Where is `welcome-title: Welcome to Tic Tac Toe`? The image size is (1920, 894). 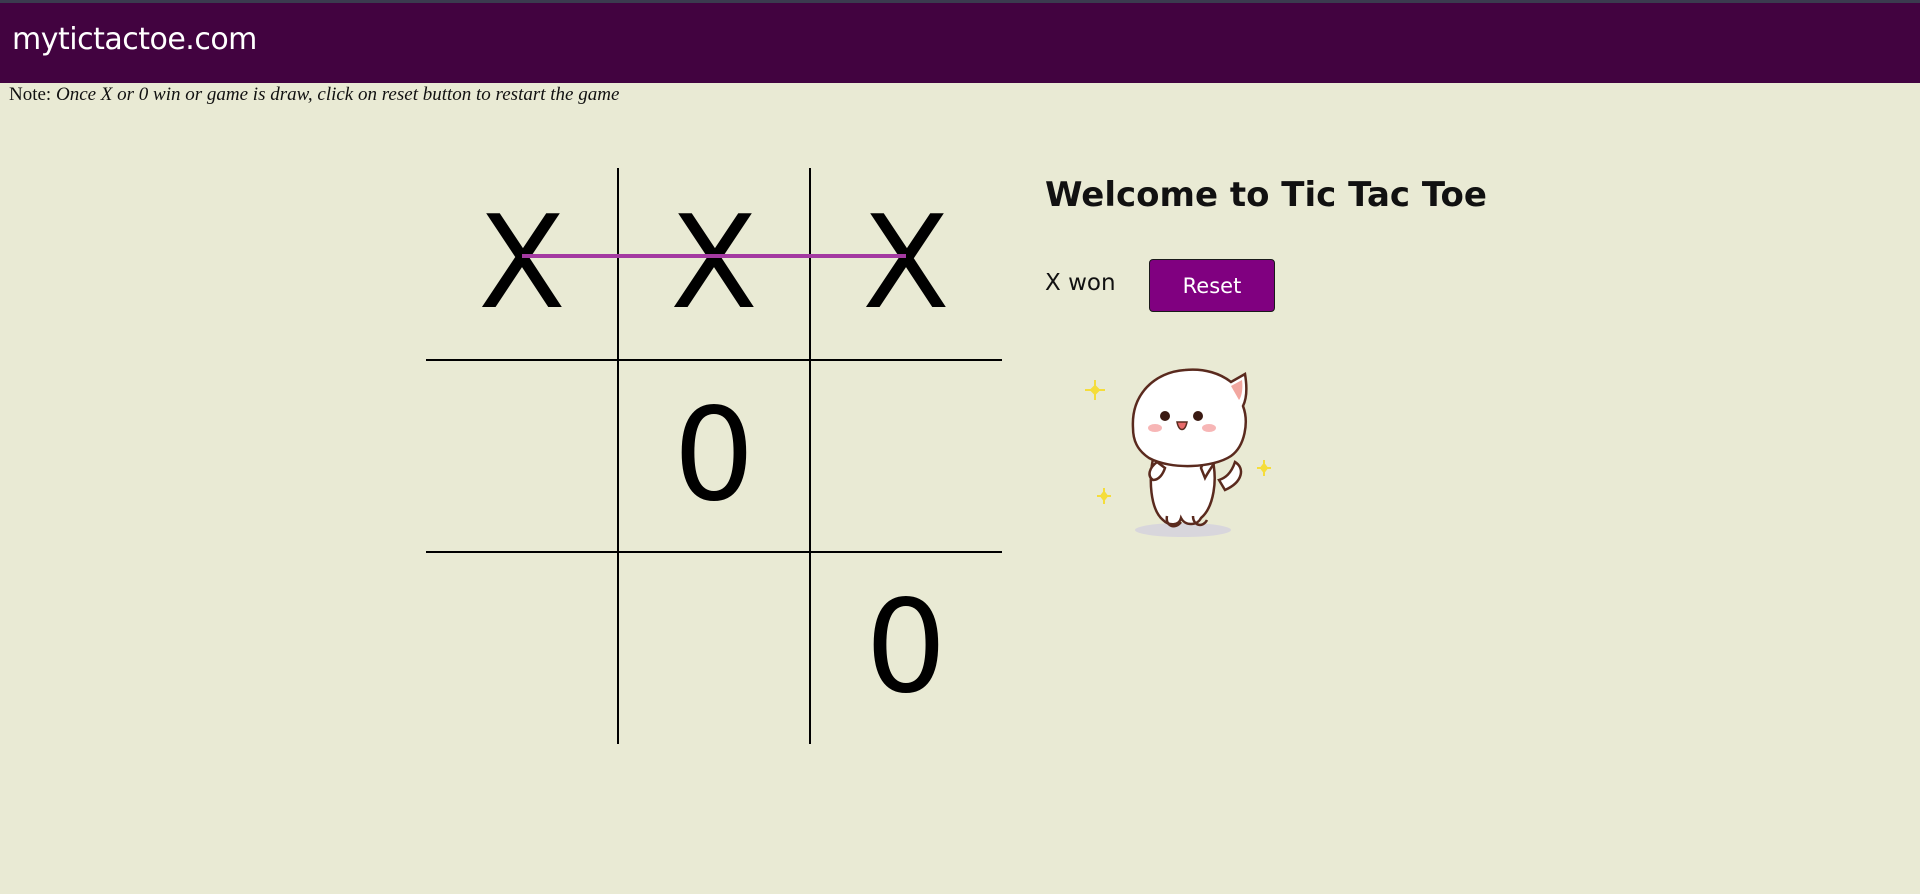 welcome-title: Welcome to Tic Tac Toe is located at coordinates (1266, 195).